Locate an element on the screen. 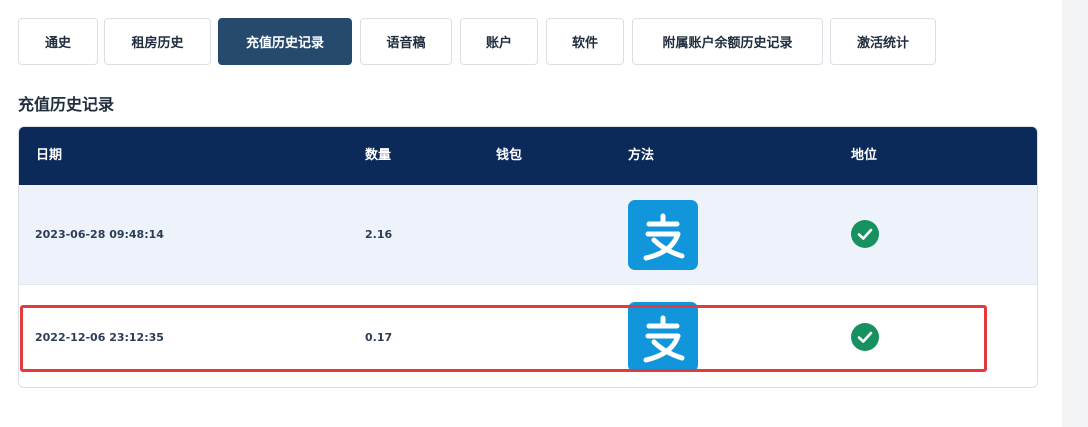  tab-rental-history: 租房历史 is located at coordinates (157, 41).